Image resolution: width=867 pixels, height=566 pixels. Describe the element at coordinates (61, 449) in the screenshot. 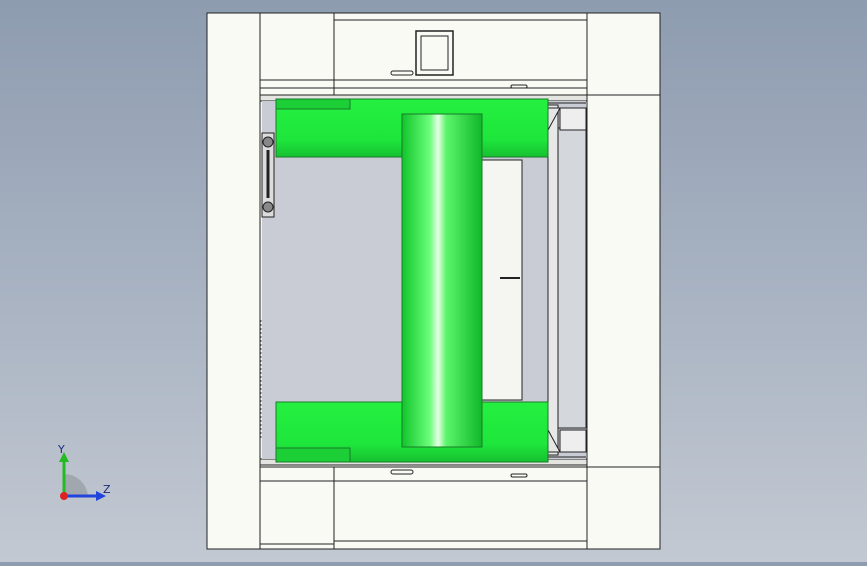

I see `y-axis-label: Y` at that location.